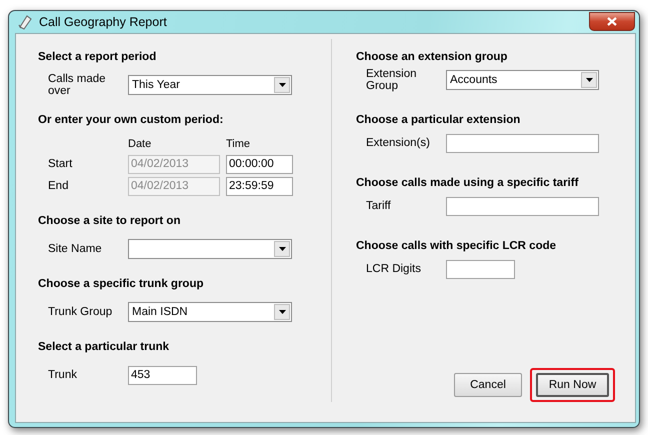  What do you see at coordinates (259, 186) in the screenshot?
I see `time-field: 23:59:59` at bounding box center [259, 186].